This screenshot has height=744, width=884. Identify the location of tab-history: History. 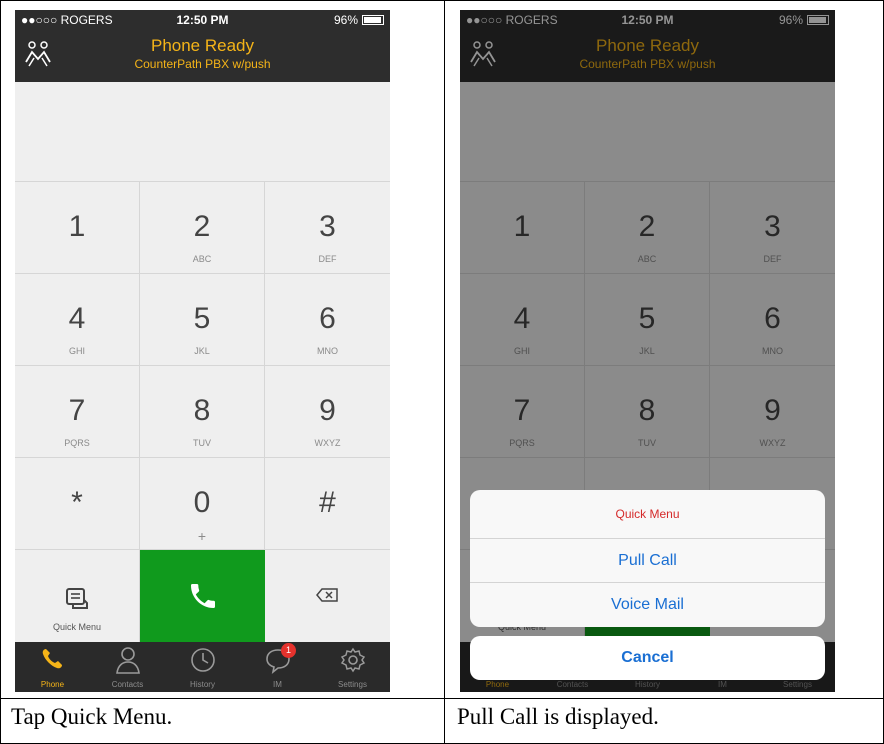
(202, 667).